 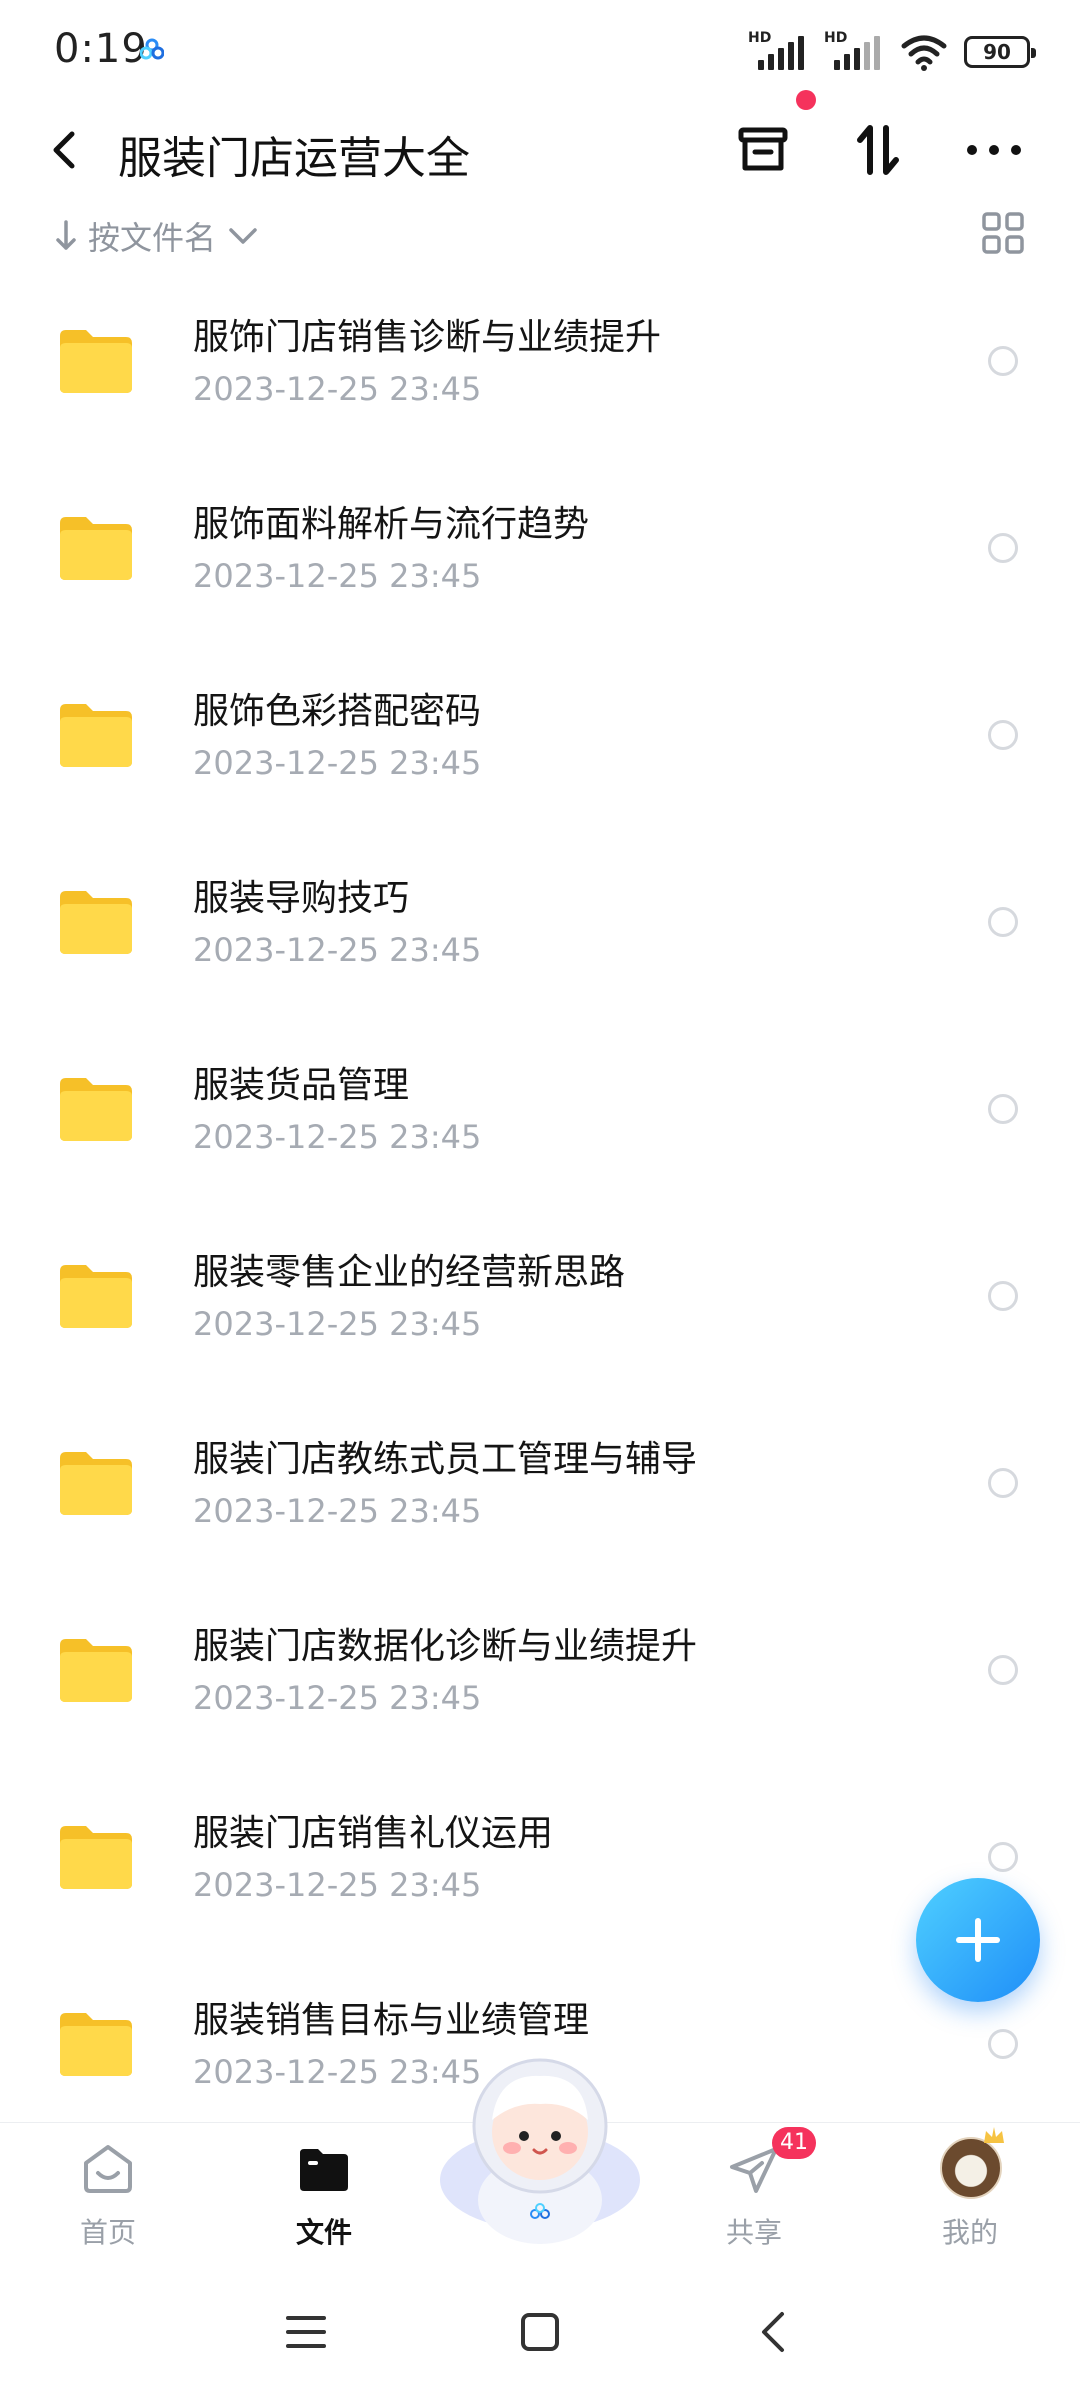 I want to click on file-name: 服饰面料解析与流行趋势, so click(x=391, y=524).